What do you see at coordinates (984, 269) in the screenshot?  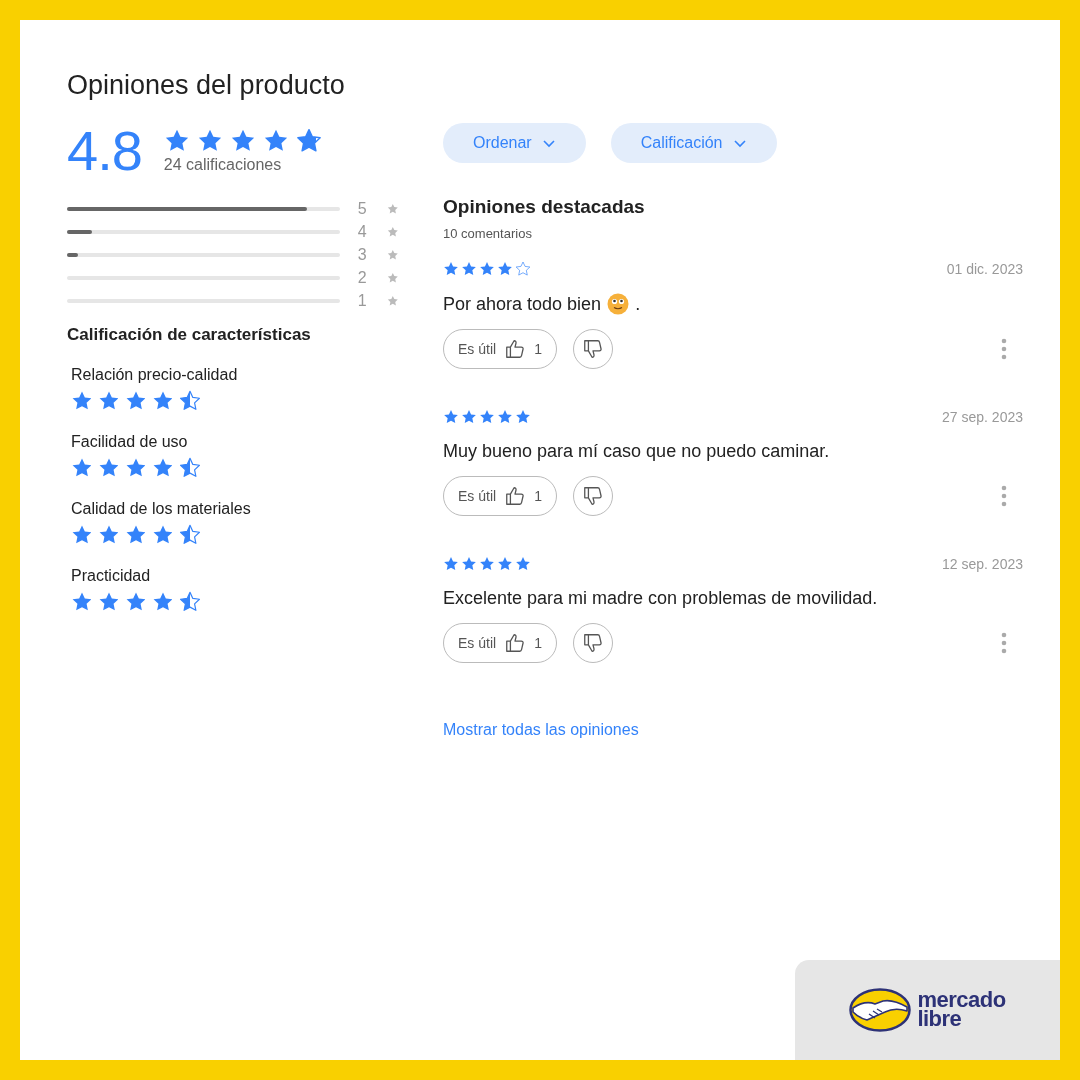 I see `review-date: 01 dic. 2023` at bounding box center [984, 269].